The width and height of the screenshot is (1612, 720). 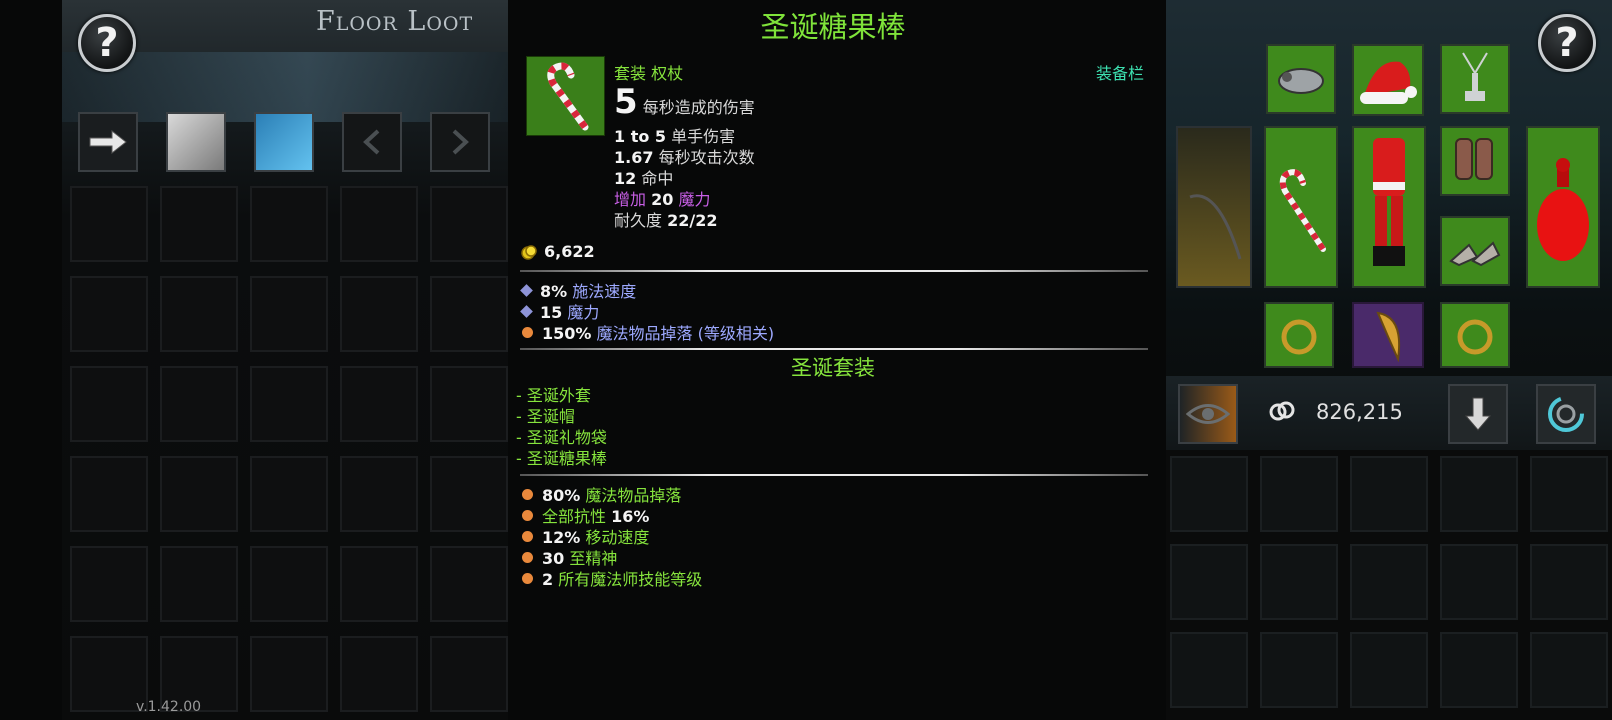 What do you see at coordinates (665, 219) in the screenshot?
I see `durability-row: 耐久度 22/22` at bounding box center [665, 219].